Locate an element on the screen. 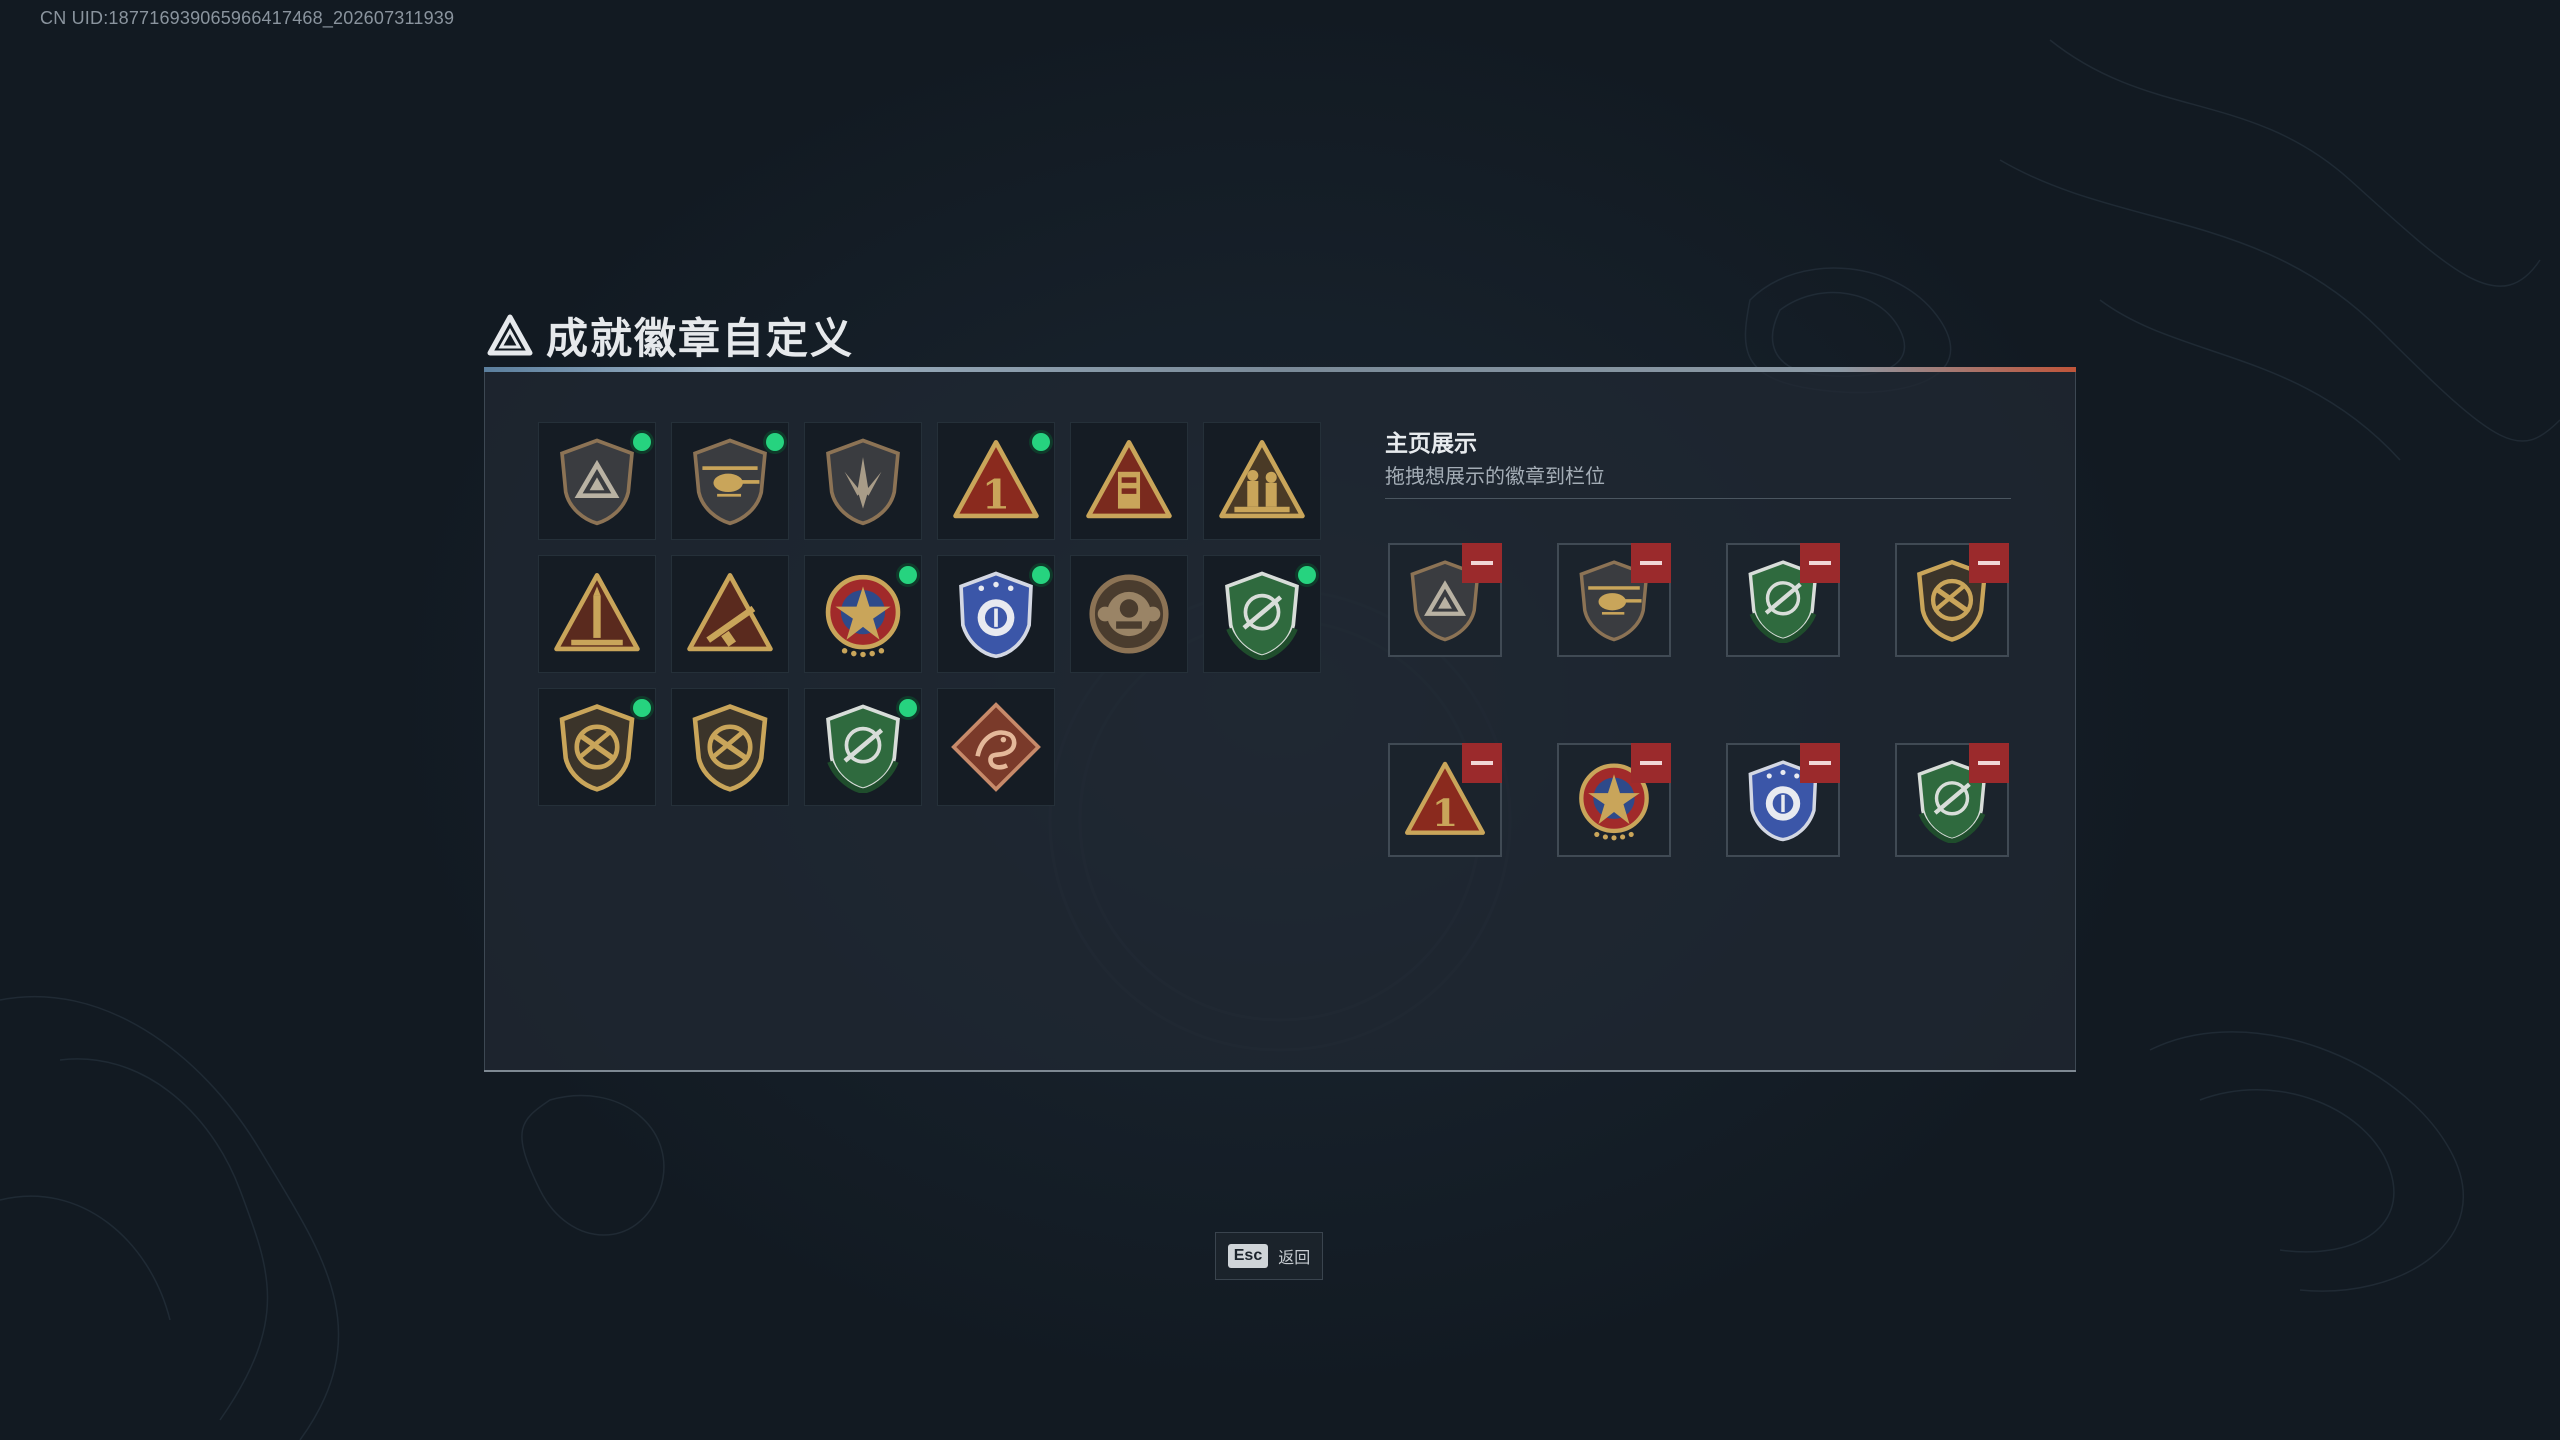 This screenshot has width=2560, height=1440. blue-police-badge-icon is located at coordinates (996, 615).